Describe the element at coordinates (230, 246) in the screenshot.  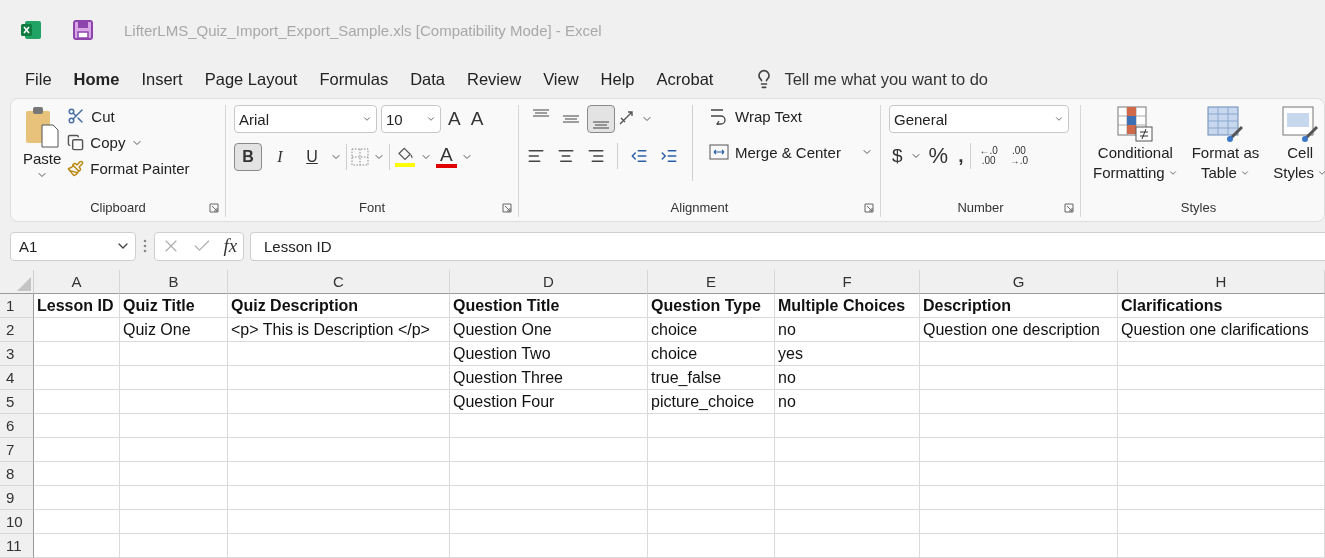
I see `insert-function-button: fx` at that location.